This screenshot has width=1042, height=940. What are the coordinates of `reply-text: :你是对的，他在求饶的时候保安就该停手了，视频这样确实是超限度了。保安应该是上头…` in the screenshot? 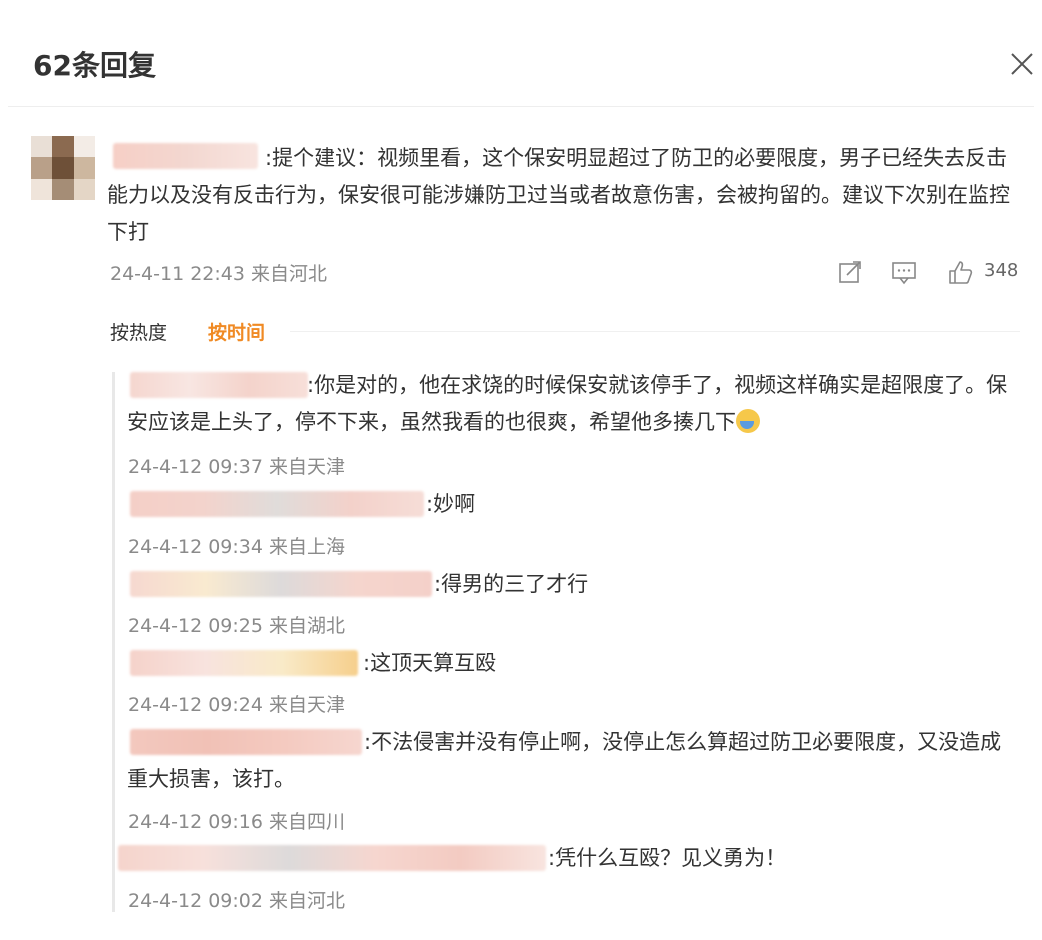 It's located at (567, 403).